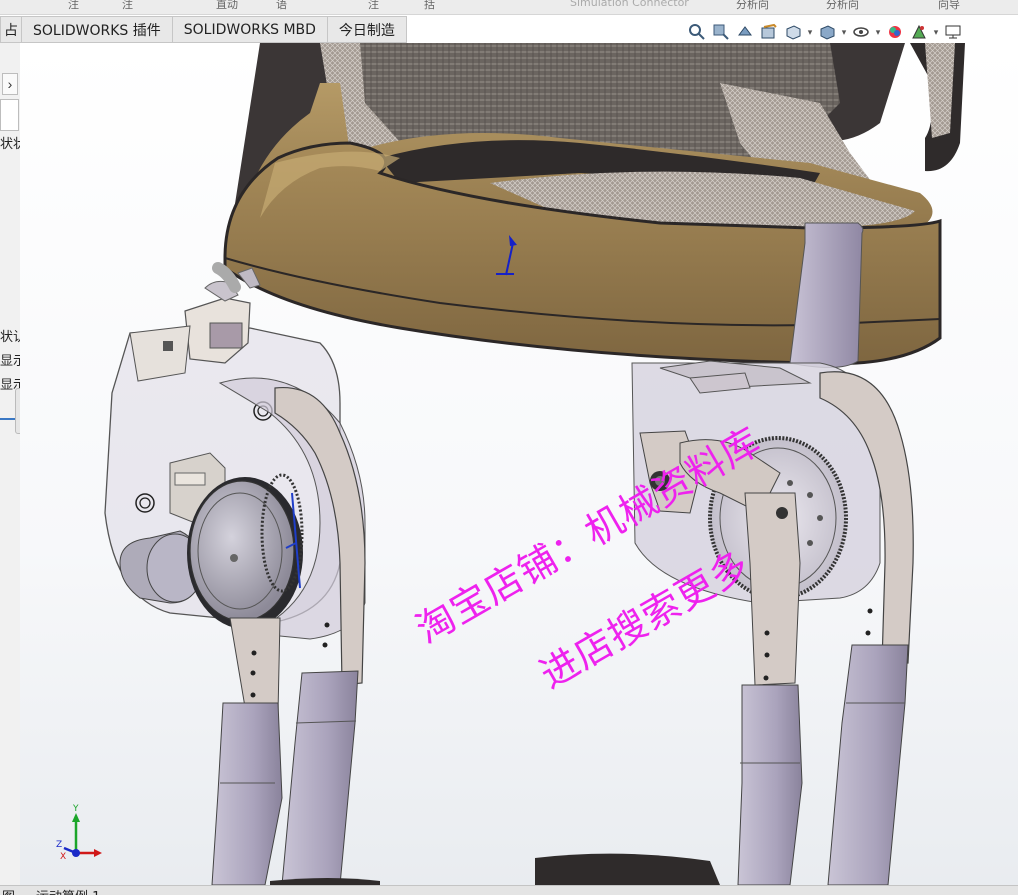  Describe the element at coordinates (10, 361) in the screenshot. I see `panel-text: 显示` at that location.